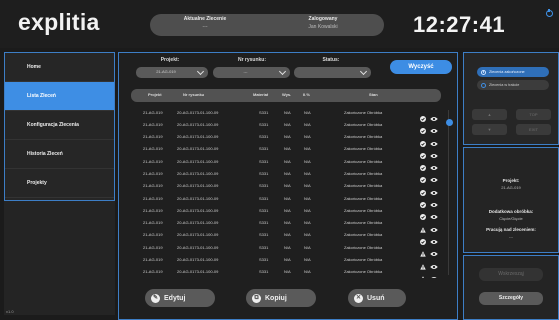 The height and width of the screenshot is (320, 559). I want to click on sidebar-item-order-list: Lista Zleceń, so click(59, 96).